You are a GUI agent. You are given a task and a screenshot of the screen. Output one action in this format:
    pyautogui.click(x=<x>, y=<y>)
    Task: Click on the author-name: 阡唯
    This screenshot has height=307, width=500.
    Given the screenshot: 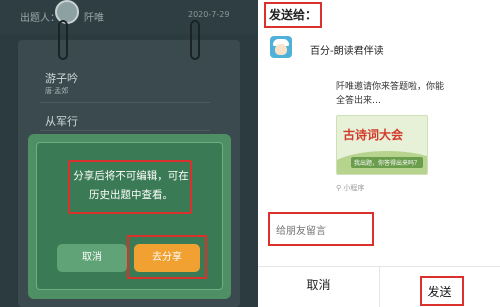 What is the action you would take?
    pyautogui.click(x=94, y=18)
    